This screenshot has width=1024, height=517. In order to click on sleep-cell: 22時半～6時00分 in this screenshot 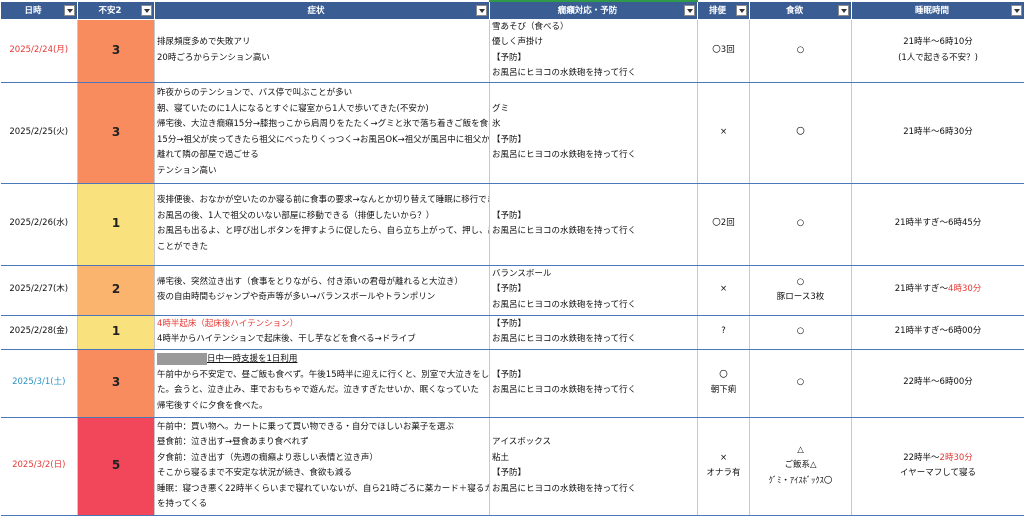, I will do `click(937, 383)`.